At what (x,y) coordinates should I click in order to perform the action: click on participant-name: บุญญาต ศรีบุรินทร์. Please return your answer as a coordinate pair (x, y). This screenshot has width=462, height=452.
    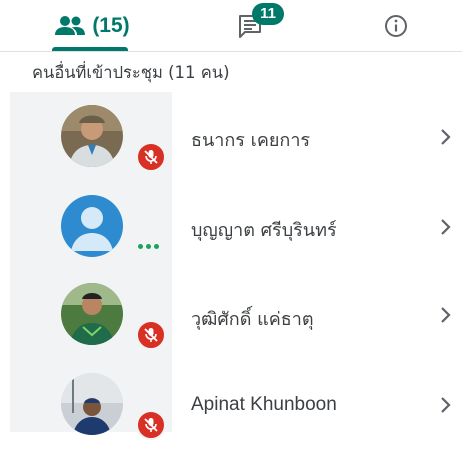
    Looking at the image, I should click on (264, 230).